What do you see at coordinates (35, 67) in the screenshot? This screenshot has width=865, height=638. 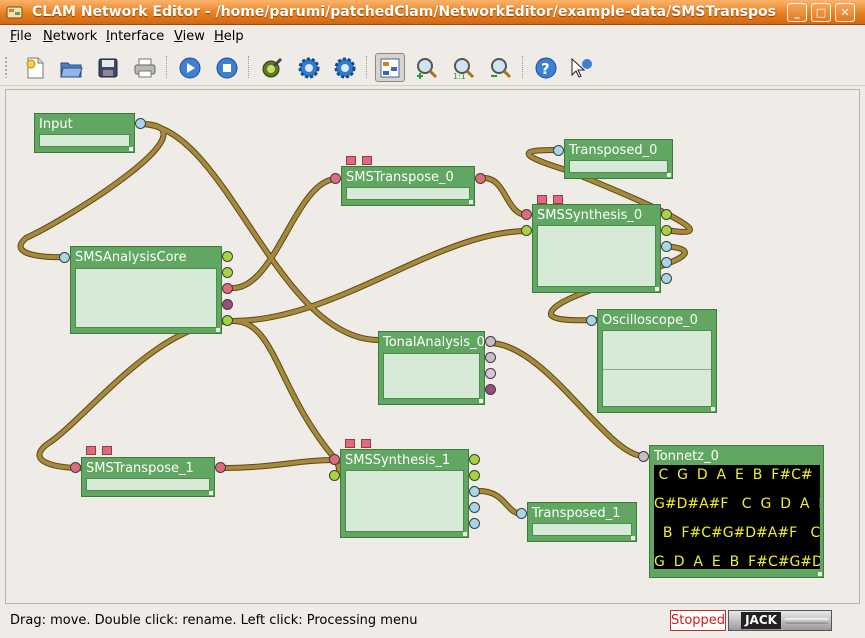 I see `new-network-button` at bounding box center [35, 67].